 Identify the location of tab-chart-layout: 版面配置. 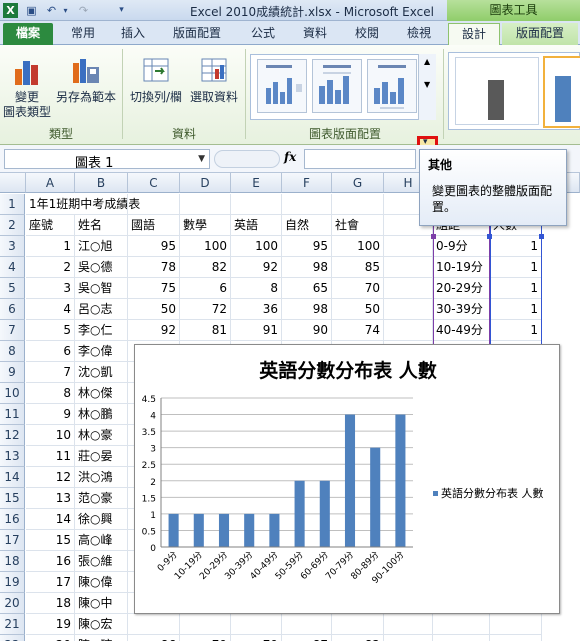
(540, 34).